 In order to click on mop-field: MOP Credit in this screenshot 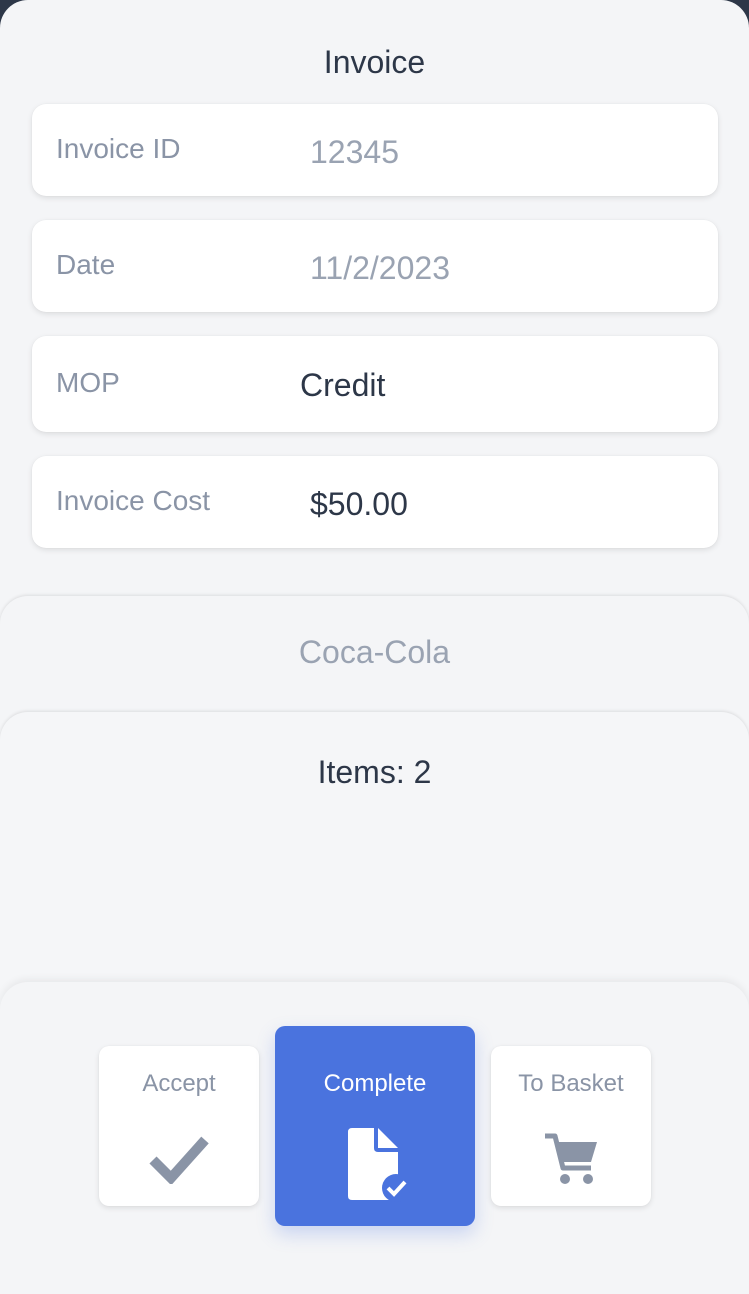, I will do `click(375, 384)`.